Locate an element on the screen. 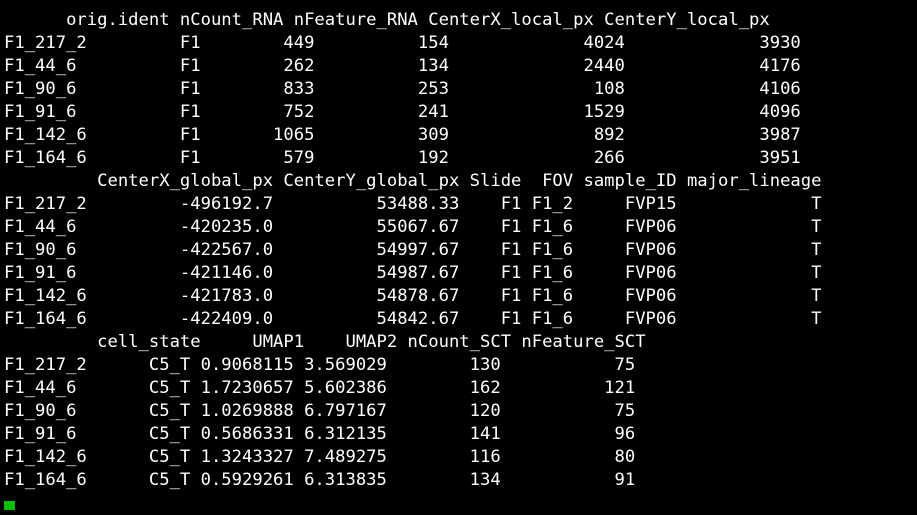  prompt-line is located at coordinates (460, 503).